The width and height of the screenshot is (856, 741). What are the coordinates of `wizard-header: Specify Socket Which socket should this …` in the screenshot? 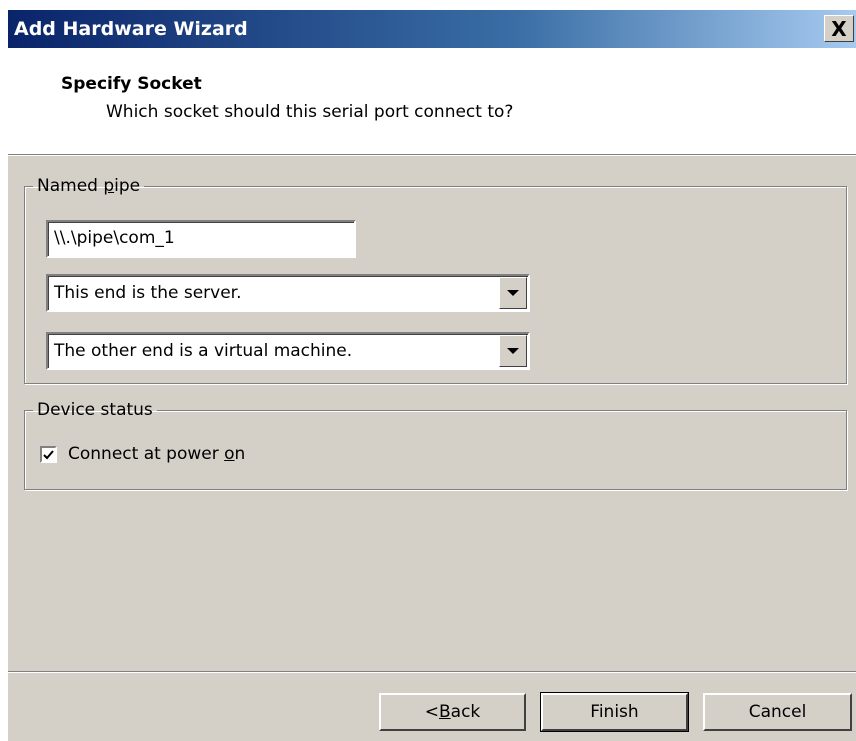 It's located at (432, 101).